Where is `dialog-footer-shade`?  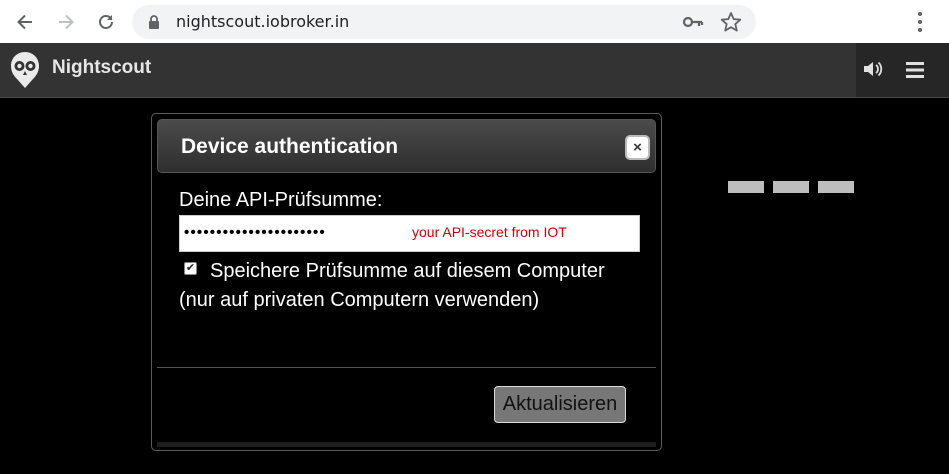
dialog-footer-shade is located at coordinates (406, 444).